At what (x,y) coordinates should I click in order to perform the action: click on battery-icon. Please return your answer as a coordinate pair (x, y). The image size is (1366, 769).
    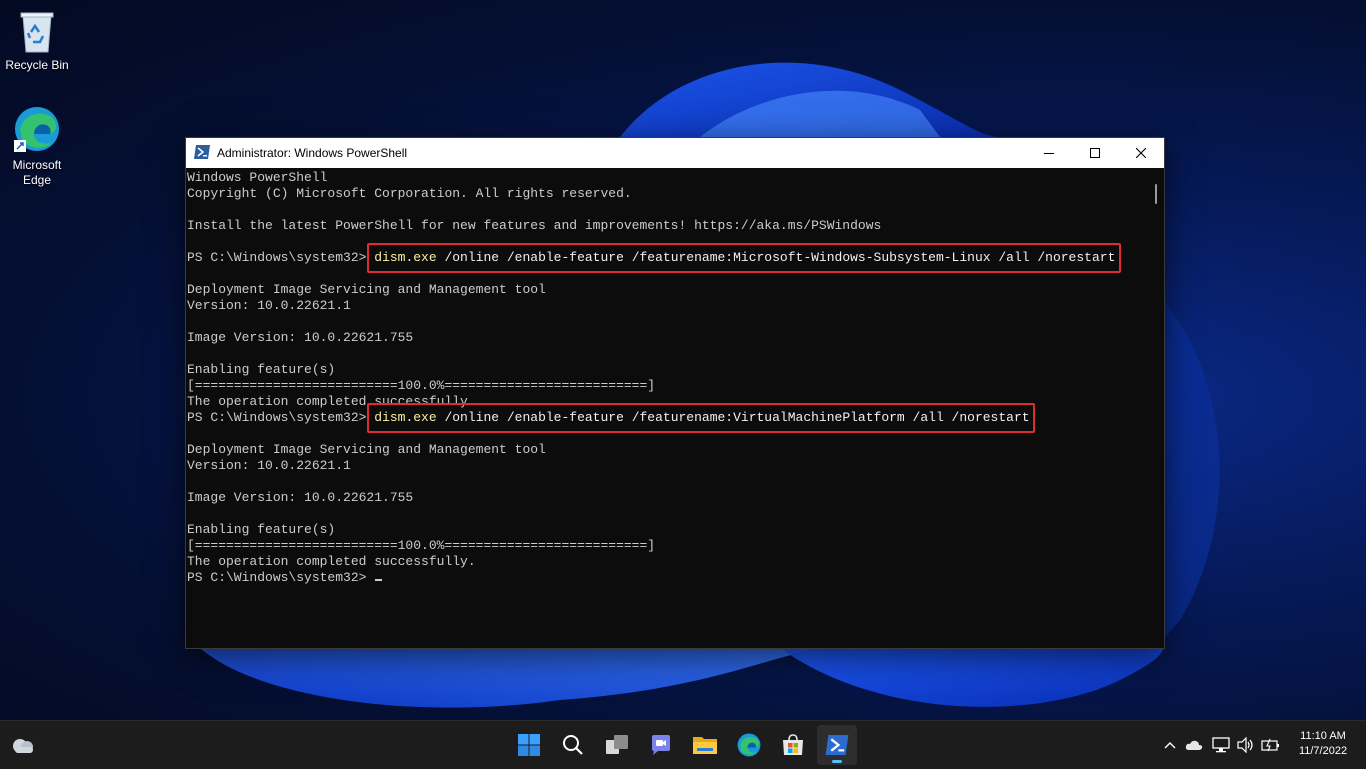
    Looking at the image, I should click on (1270, 745).